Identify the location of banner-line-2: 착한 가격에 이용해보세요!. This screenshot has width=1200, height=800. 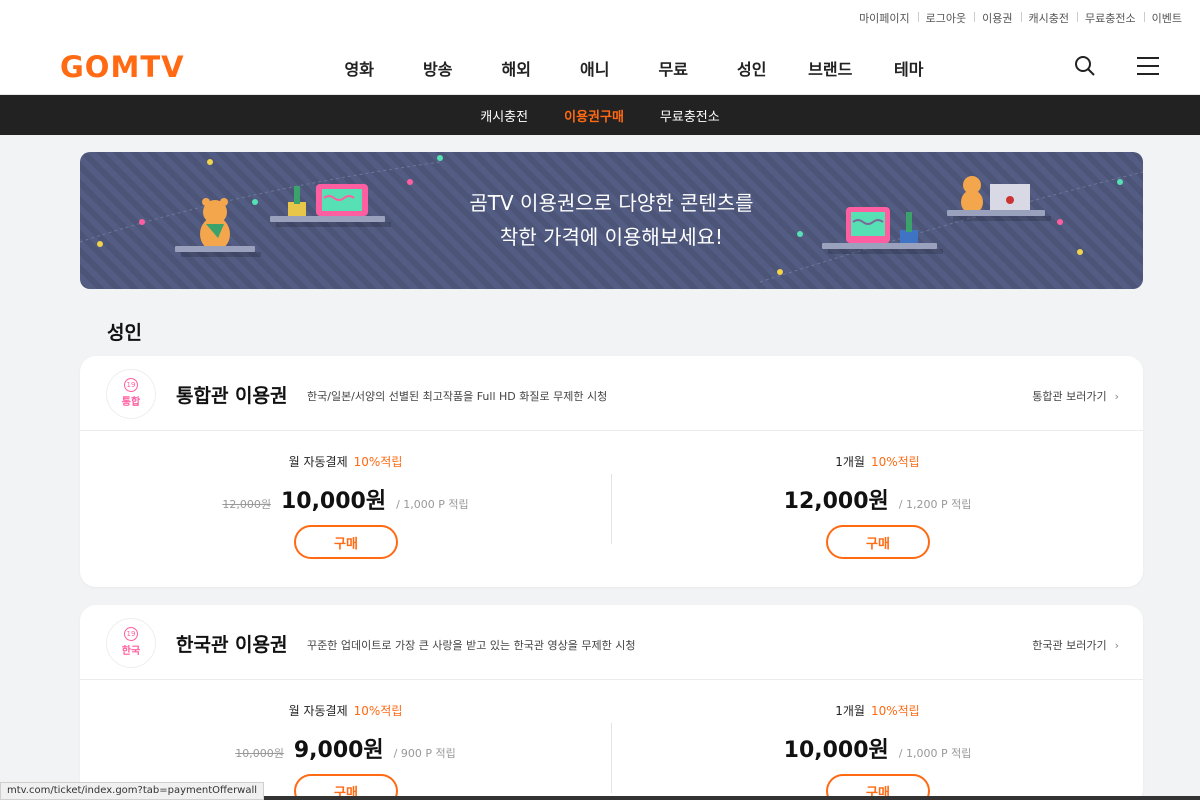
(611, 237).